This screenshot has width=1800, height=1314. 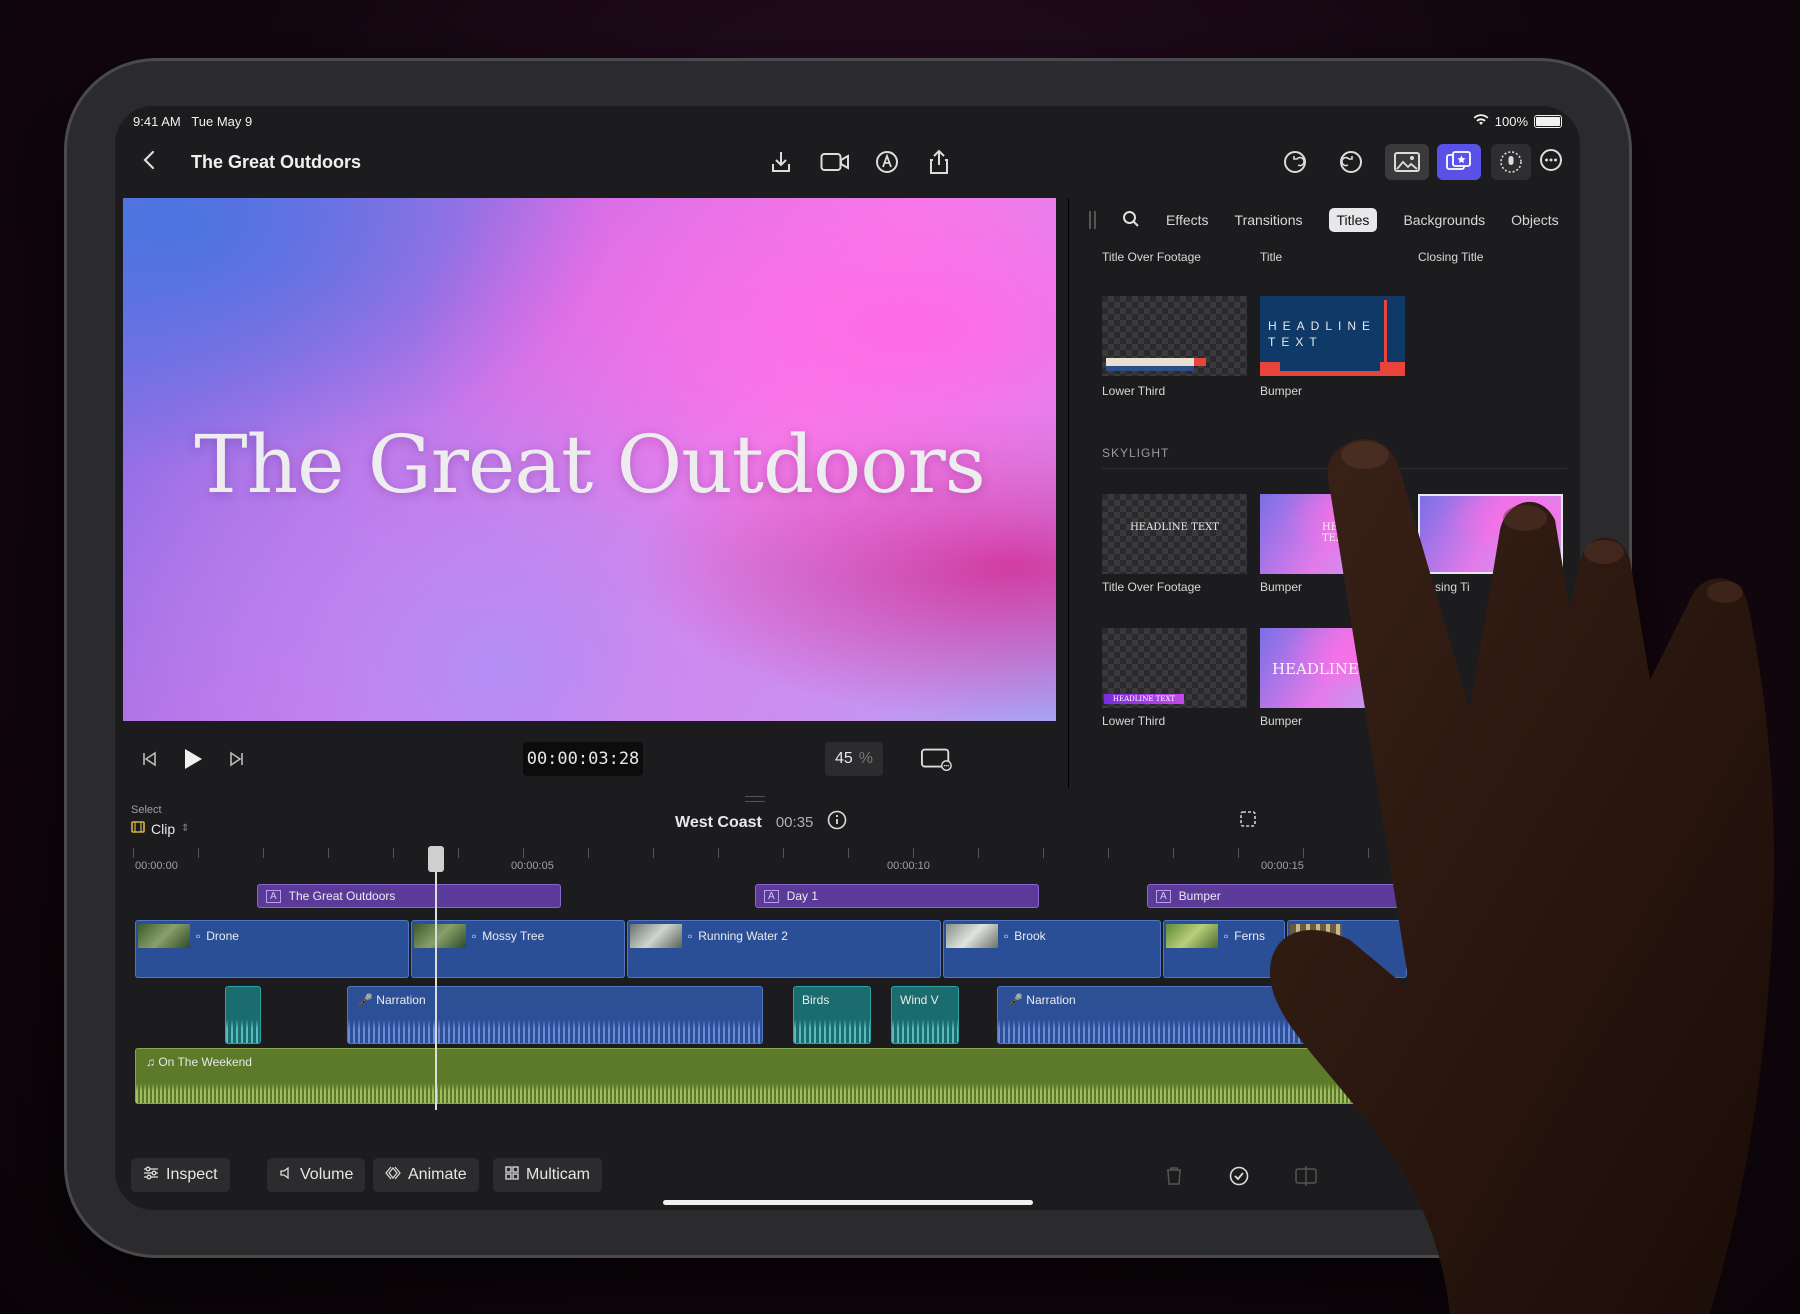 I want to click on share-icon, so click(x=939, y=162).